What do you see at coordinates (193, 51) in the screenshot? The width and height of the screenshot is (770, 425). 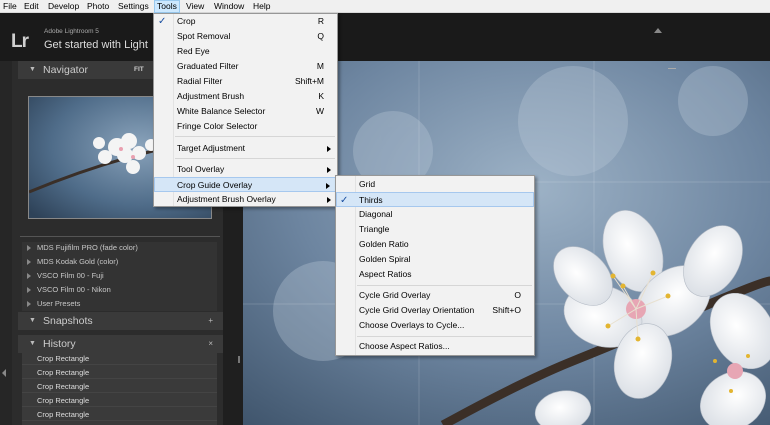 I see `menu-item-label: Red Eye` at bounding box center [193, 51].